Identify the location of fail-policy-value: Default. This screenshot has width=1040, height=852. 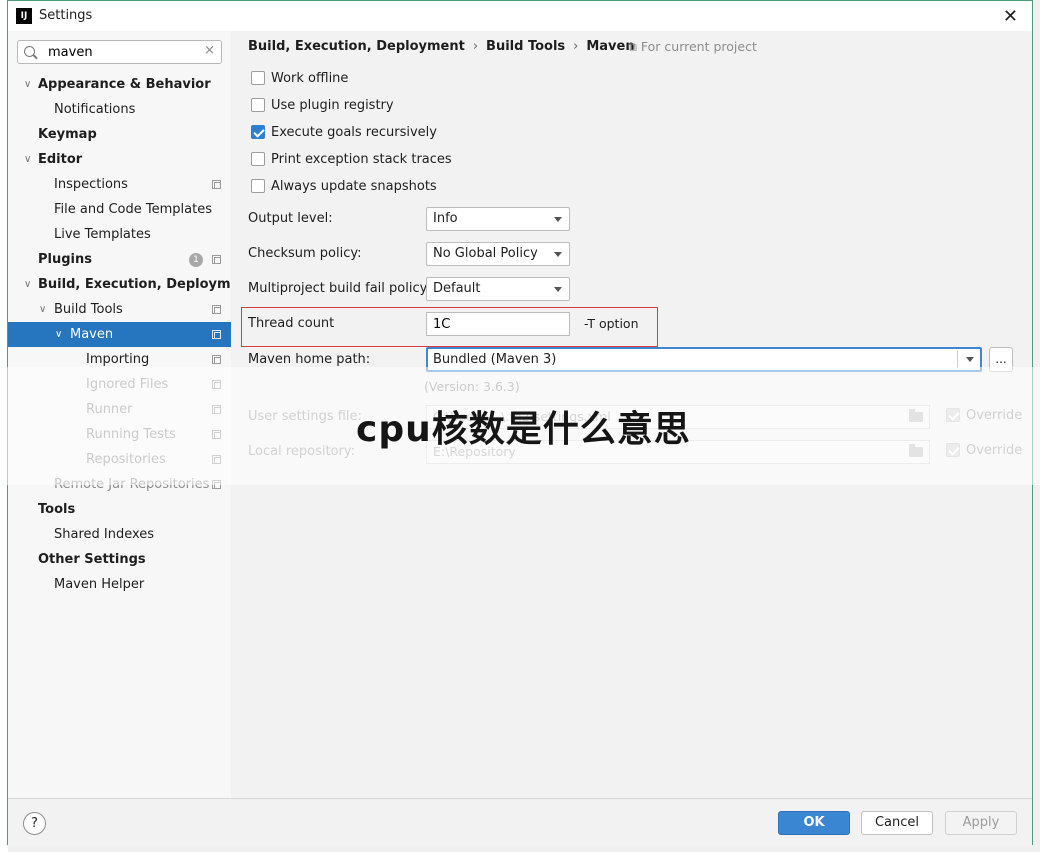
(457, 288).